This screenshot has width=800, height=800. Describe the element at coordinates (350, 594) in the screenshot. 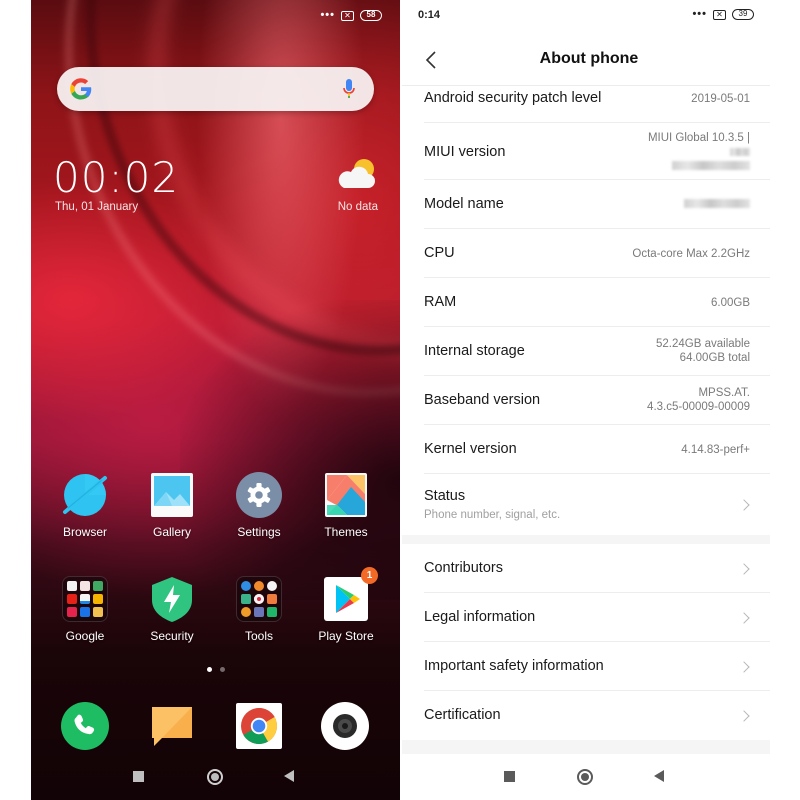

I see `play-store-icon: 1` at that location.